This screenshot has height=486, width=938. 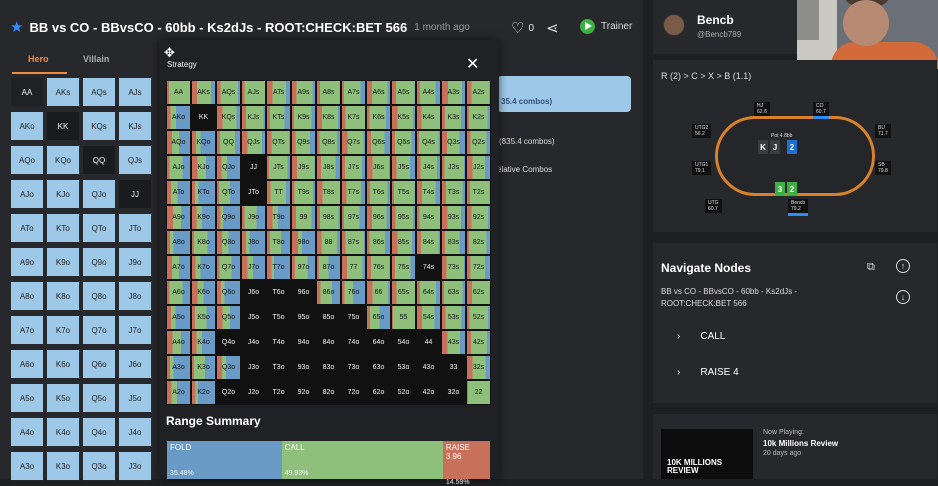 I want to click on background-hand-cell: AJo, so click(x=27, y=194).